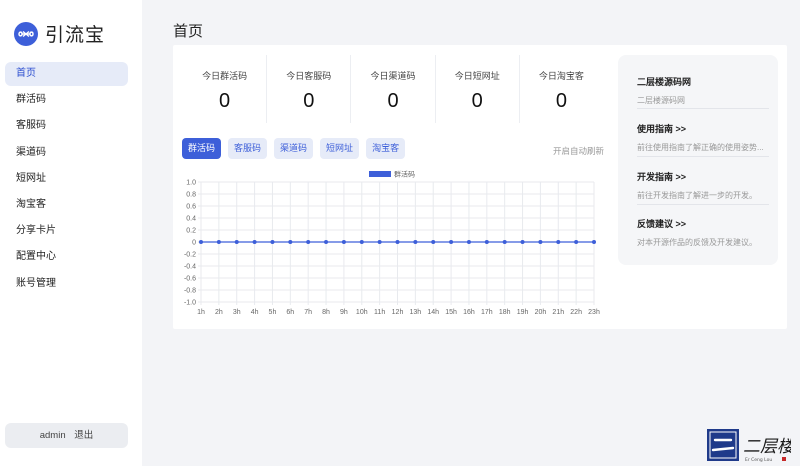 The height and width of the screenshot is (466, 800). I want to click on sidebar-item-short-url: 短网址, so click(66, 179).